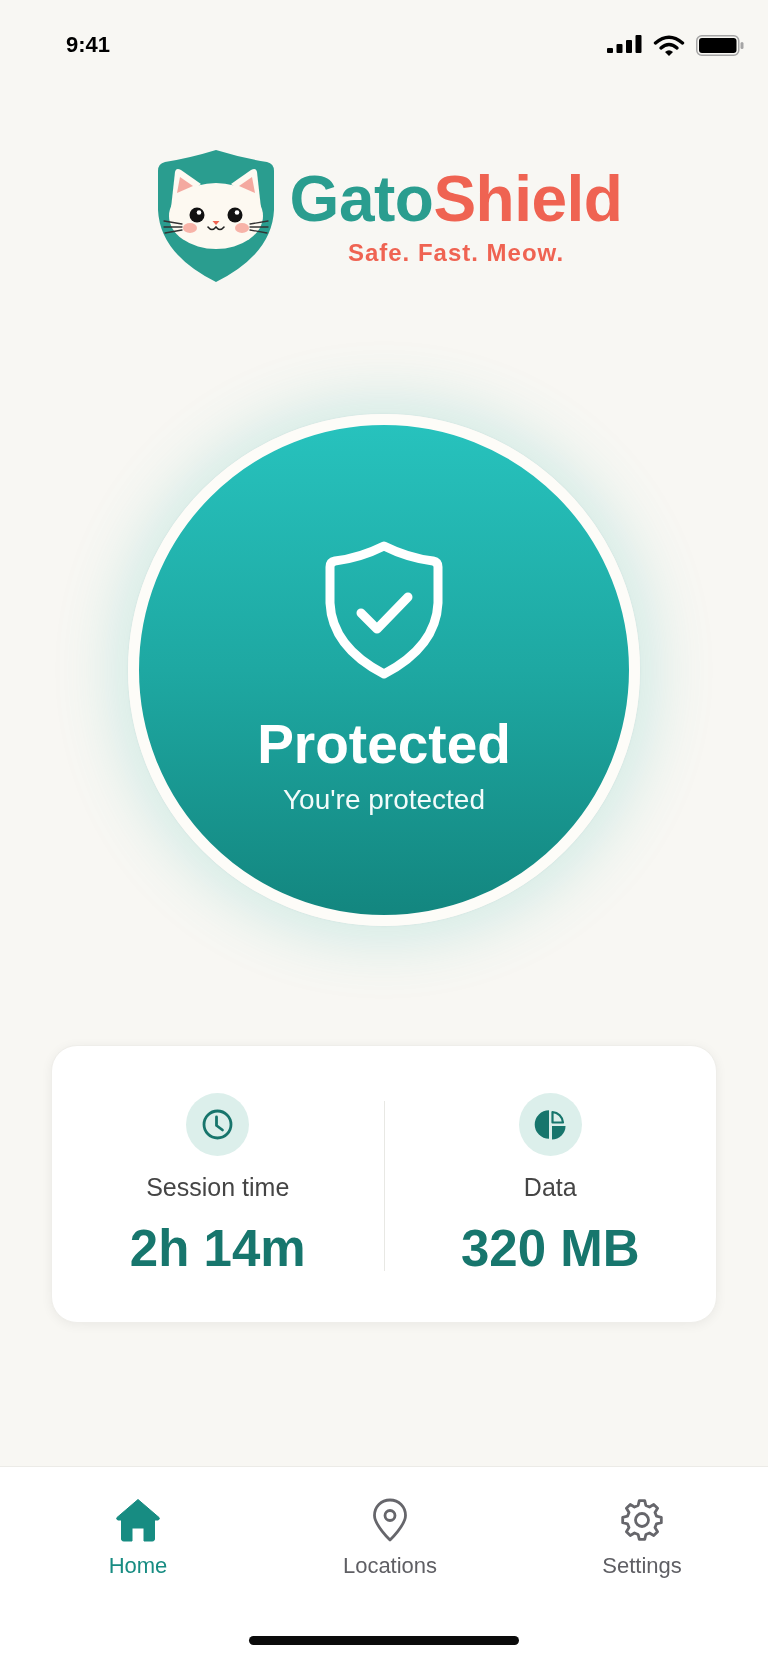 The height and width of the screenshot is (1664, 768). What do you see at coordinates (550, 1124) in the screenshot?
I see `pie-chart-icon` at bounding box center [550, 1124].